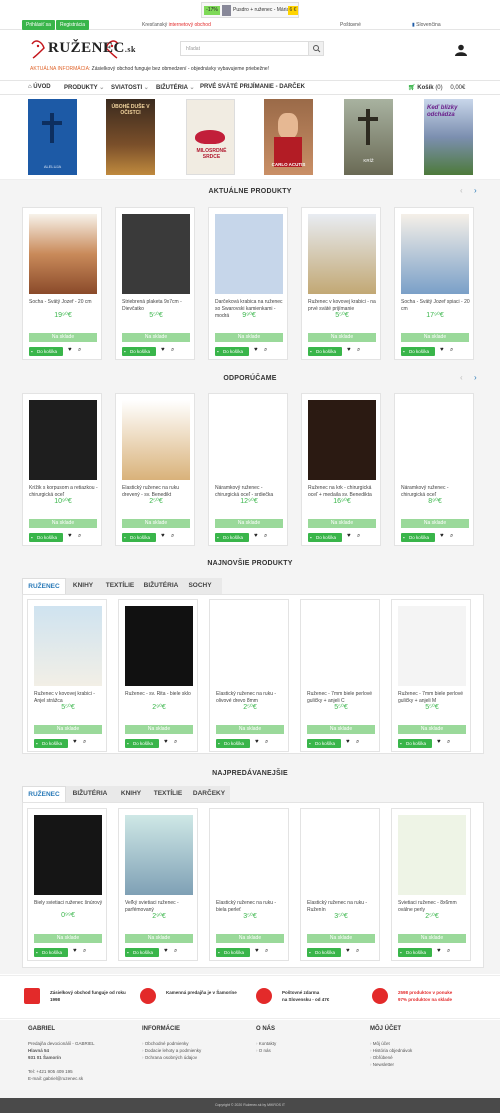 This screenshot has height=1113, width=500. What do you see at coordinates (210, 137) in the screenshot?
I see `book-cover: MILOSRDNÉ SRDCE` at bounding box center [210, 137].